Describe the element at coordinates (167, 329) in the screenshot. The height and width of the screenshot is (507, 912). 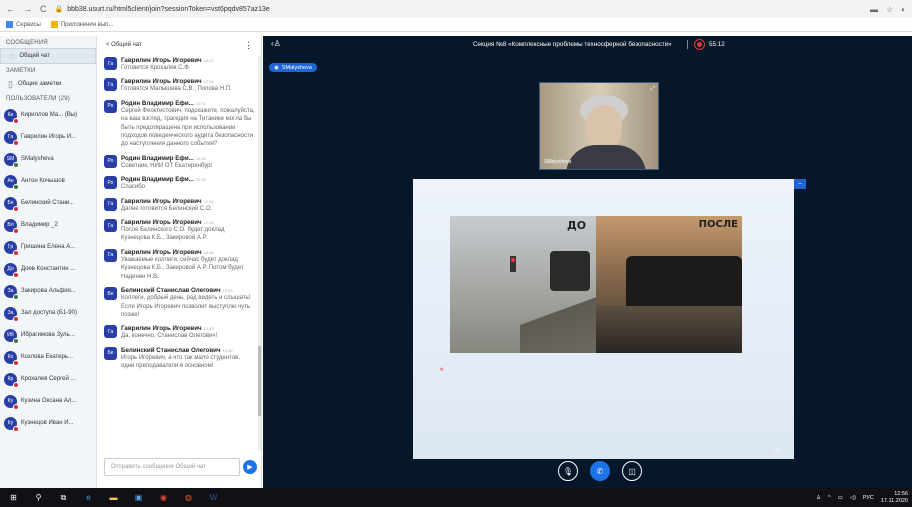
I see `message-author: Гаврилин Игорь Игоревич 12:53` at that location.